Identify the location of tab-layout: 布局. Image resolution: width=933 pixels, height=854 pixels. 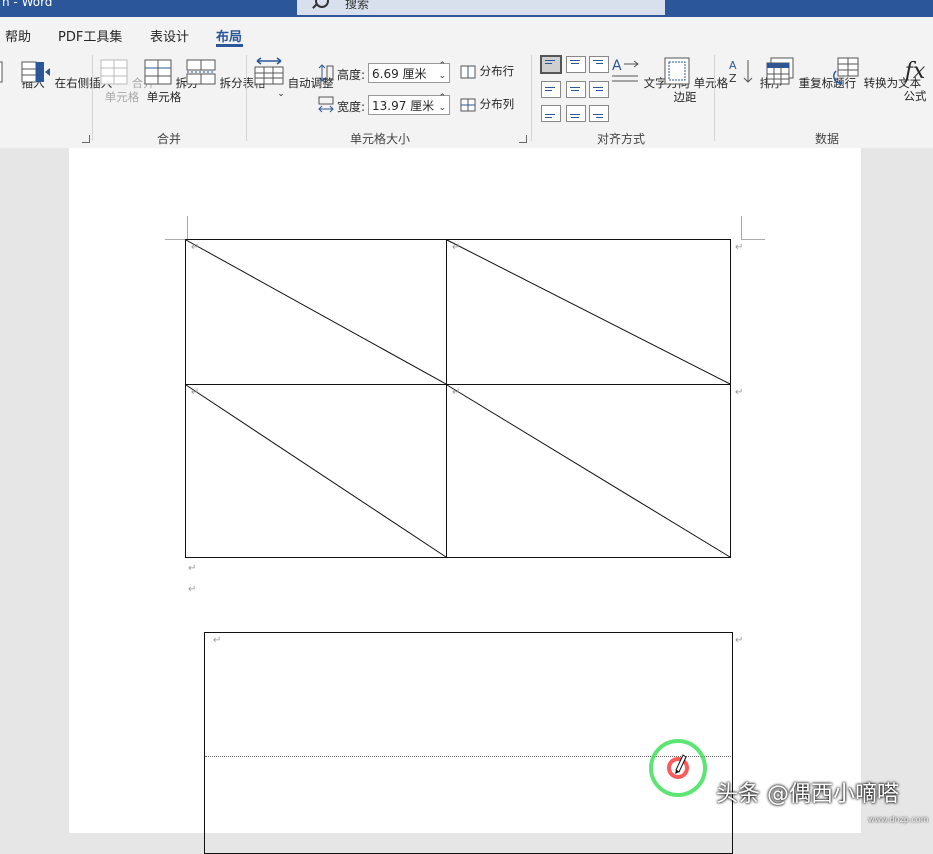
(229, 35).